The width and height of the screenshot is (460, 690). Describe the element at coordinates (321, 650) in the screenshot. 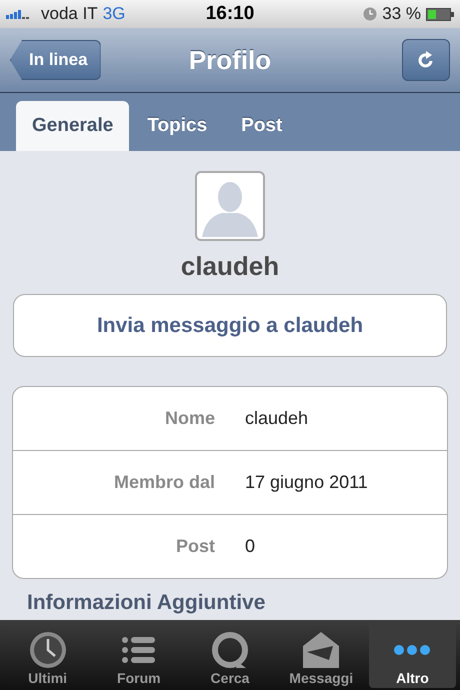

I see `envelope-icon` at that location.